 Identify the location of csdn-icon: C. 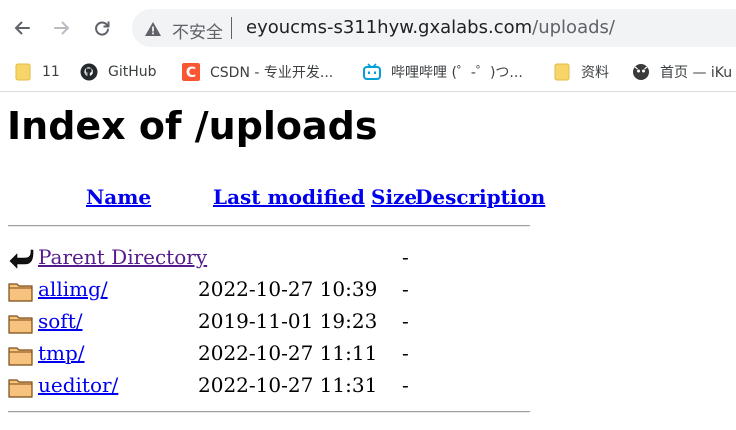
(191, 72).